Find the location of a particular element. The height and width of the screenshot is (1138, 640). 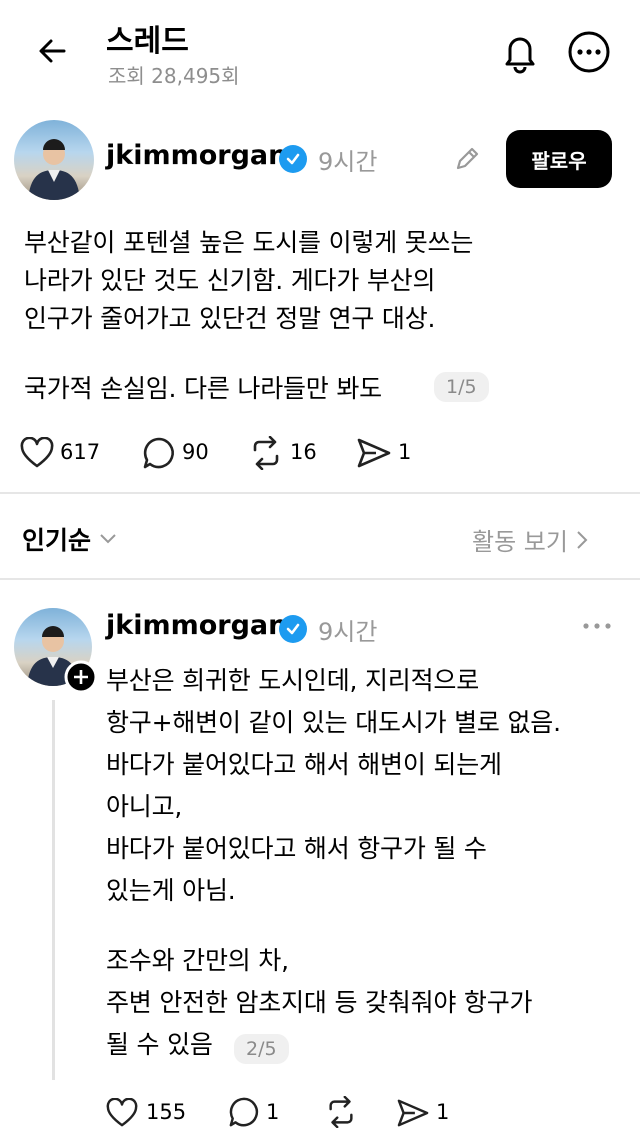

chevron-down-icon is located at coordinates (108, 539).